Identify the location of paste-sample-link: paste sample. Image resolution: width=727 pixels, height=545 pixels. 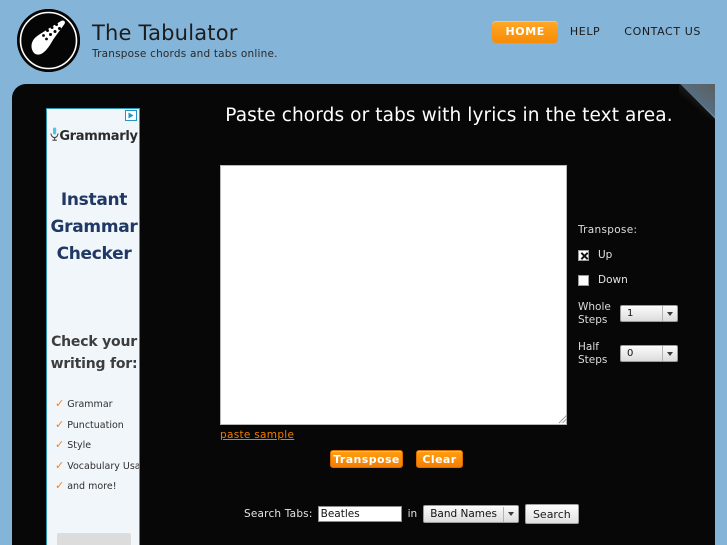
(257, 435).